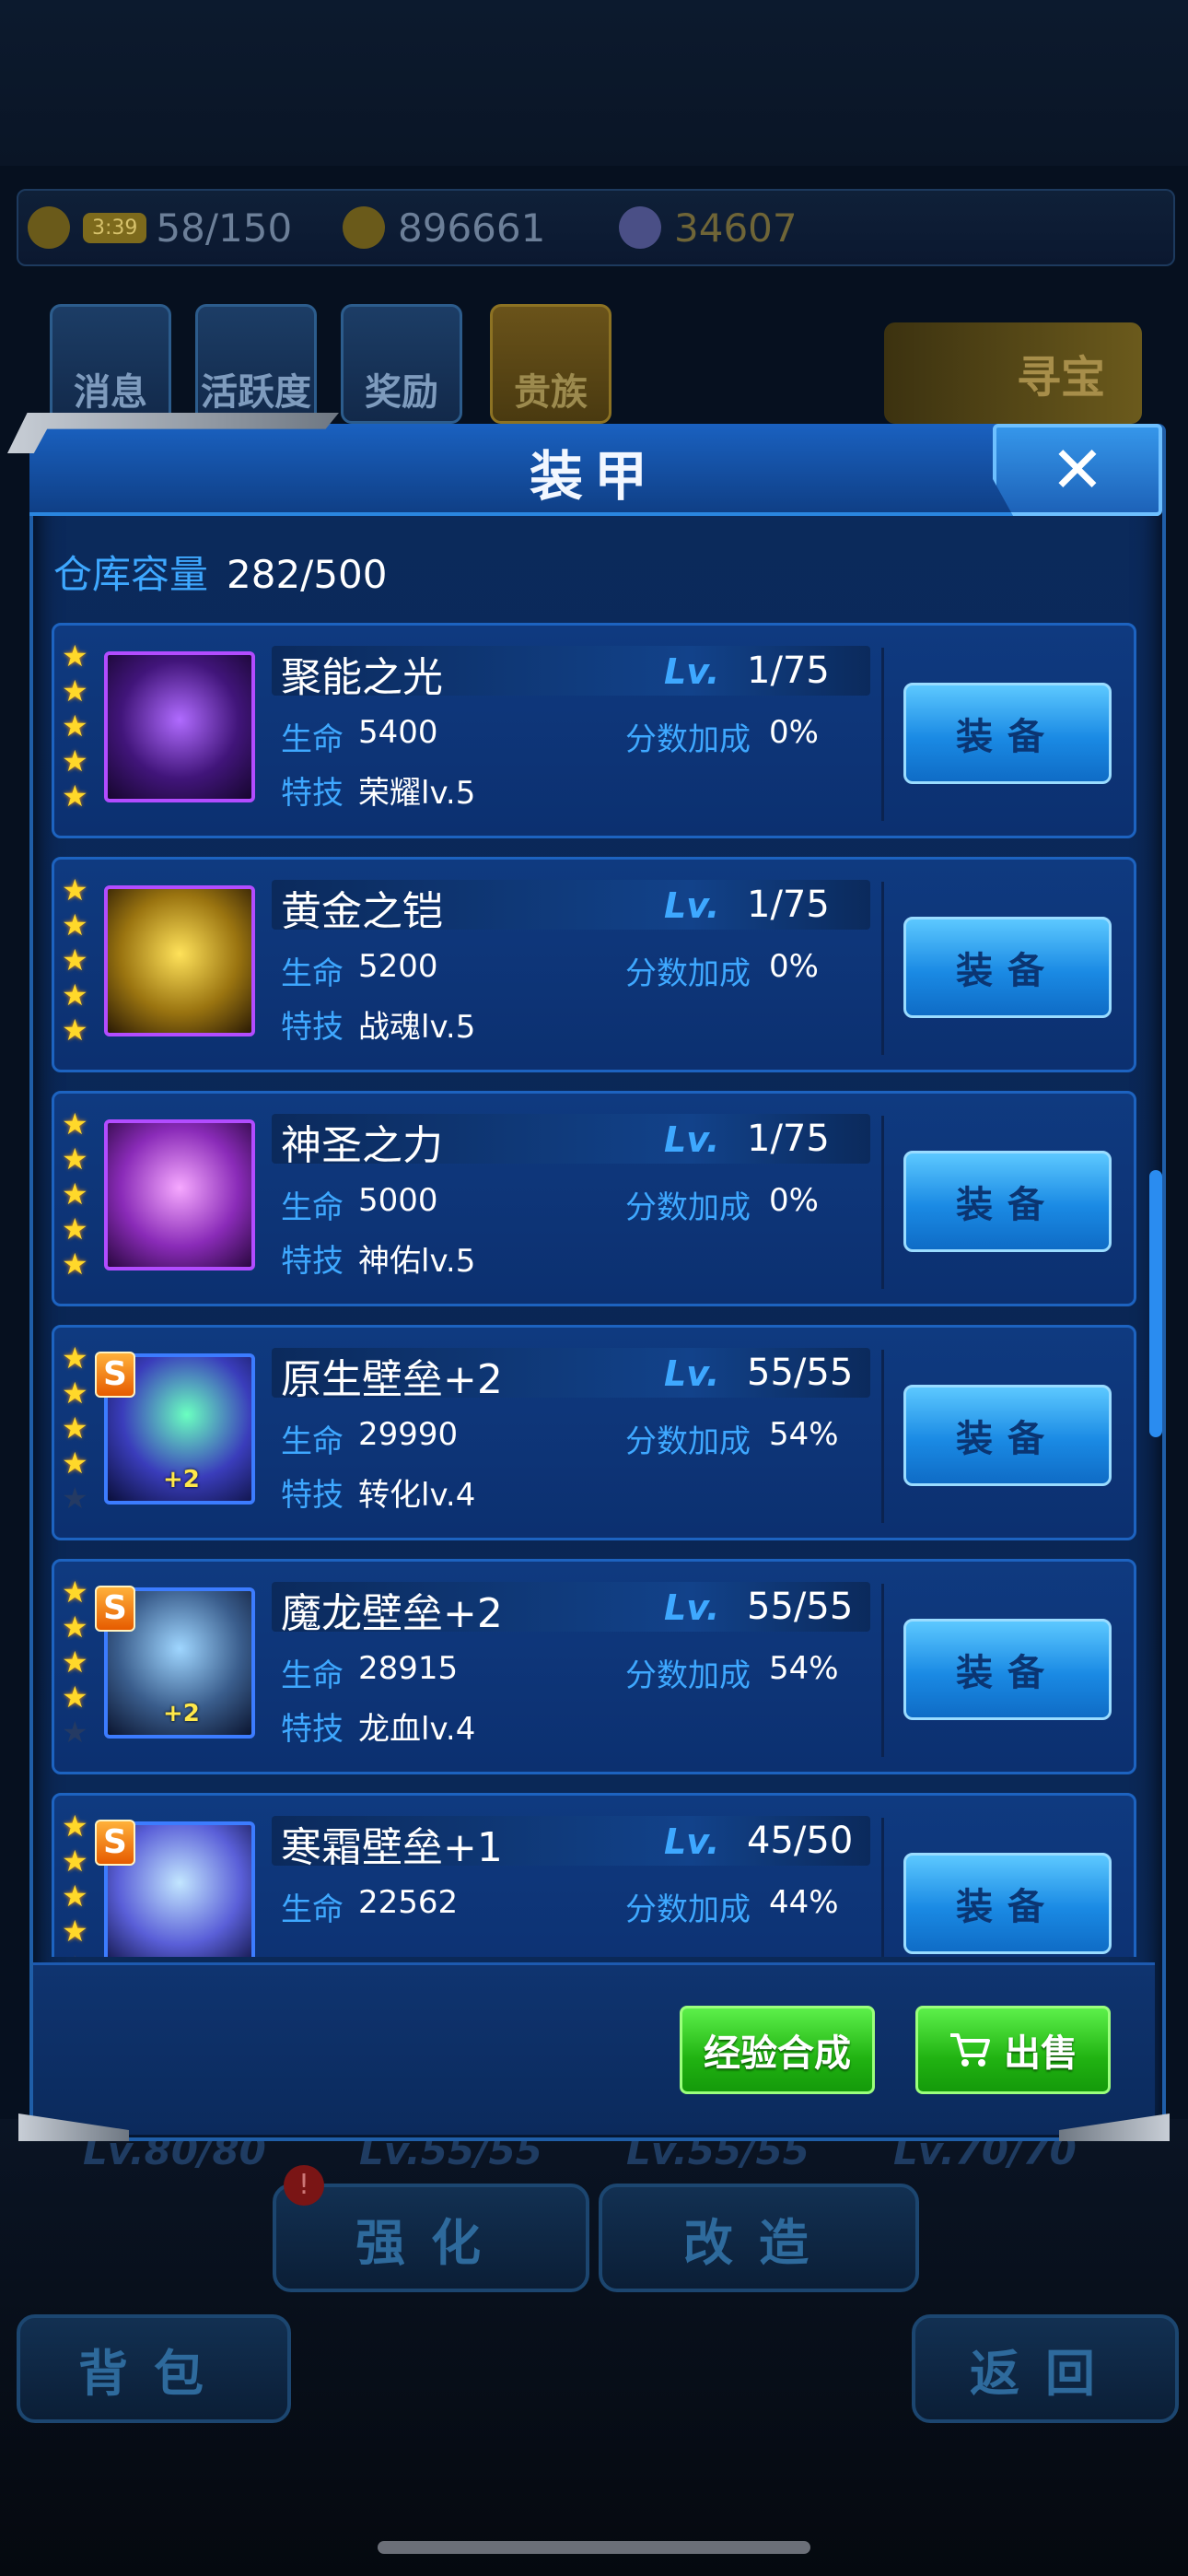 This screenshot has height=2576, width=1188. What do you see at coordinates (1155, 1303) in the screenshot?
I see `scrollbar` at bounding box center [1155, 1303].